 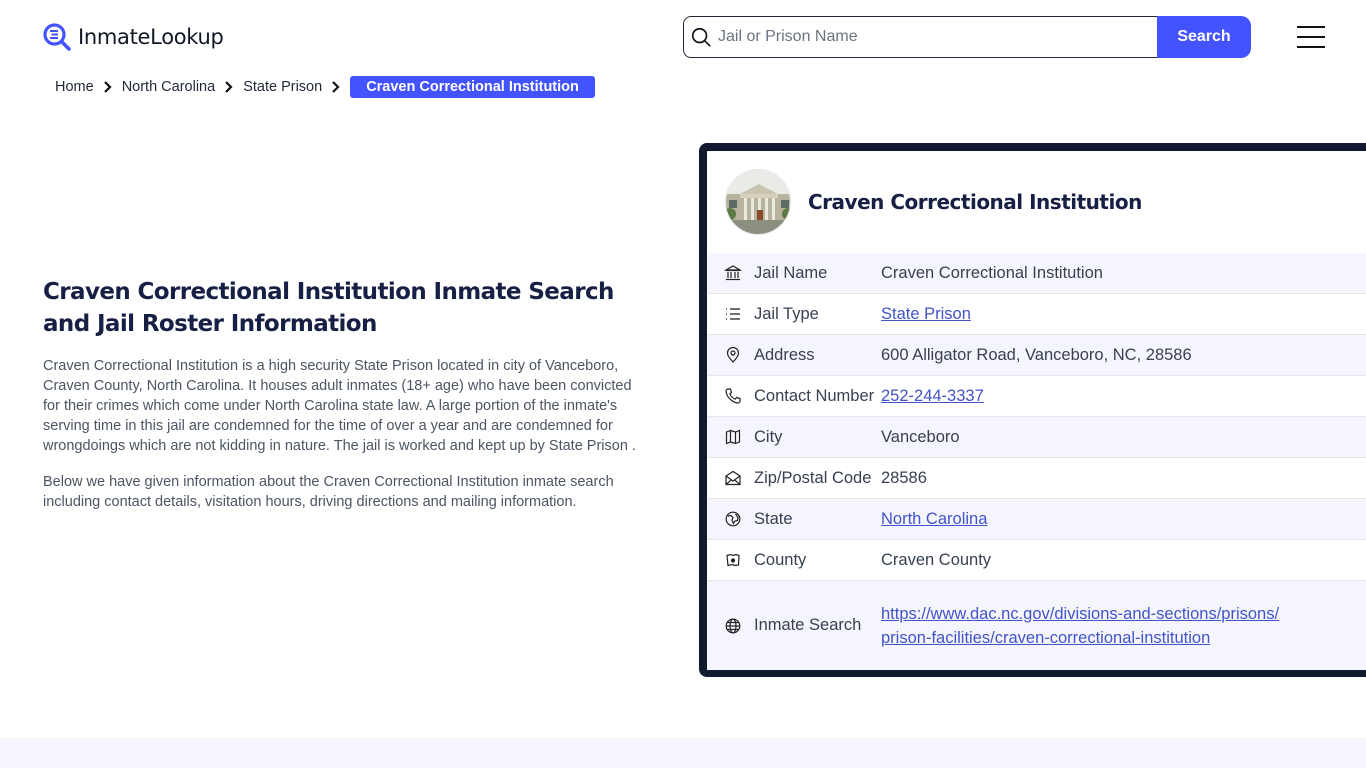 I want to click on county-map-icon, so click(x=733, y=560).